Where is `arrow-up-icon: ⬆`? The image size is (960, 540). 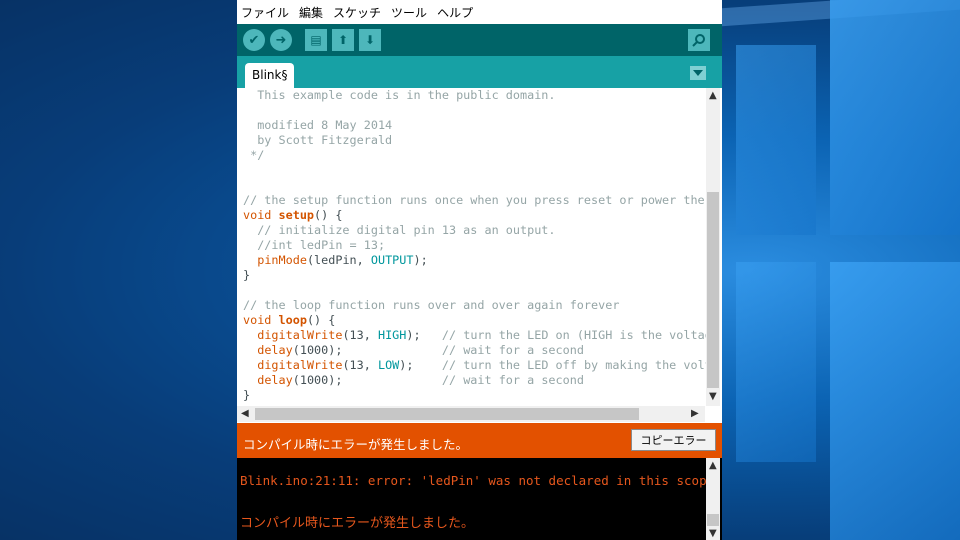 arrow-up-icon: ⬆ is located at coordinates (343, 40).